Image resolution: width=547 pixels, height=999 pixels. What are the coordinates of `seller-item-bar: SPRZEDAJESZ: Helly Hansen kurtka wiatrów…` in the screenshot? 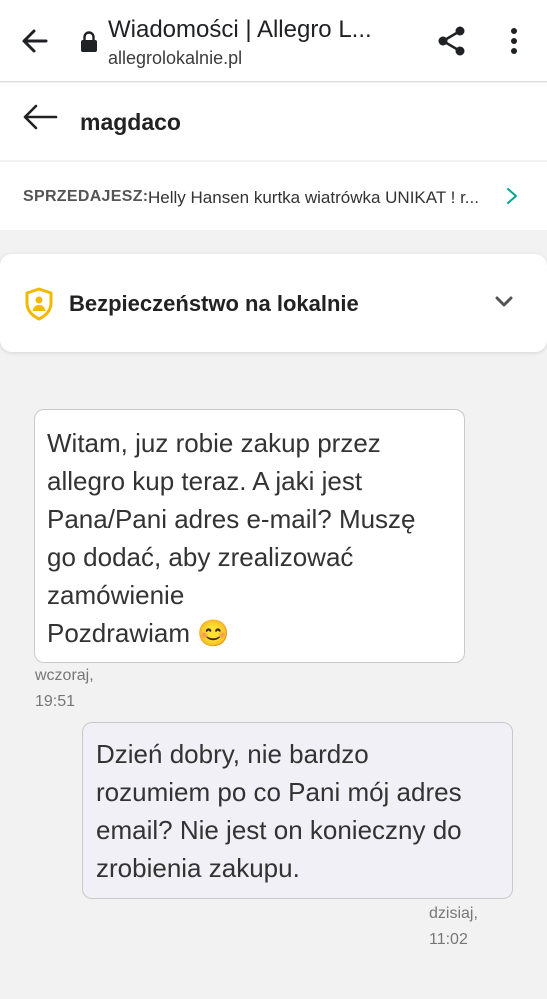 It's located at (273, 196).